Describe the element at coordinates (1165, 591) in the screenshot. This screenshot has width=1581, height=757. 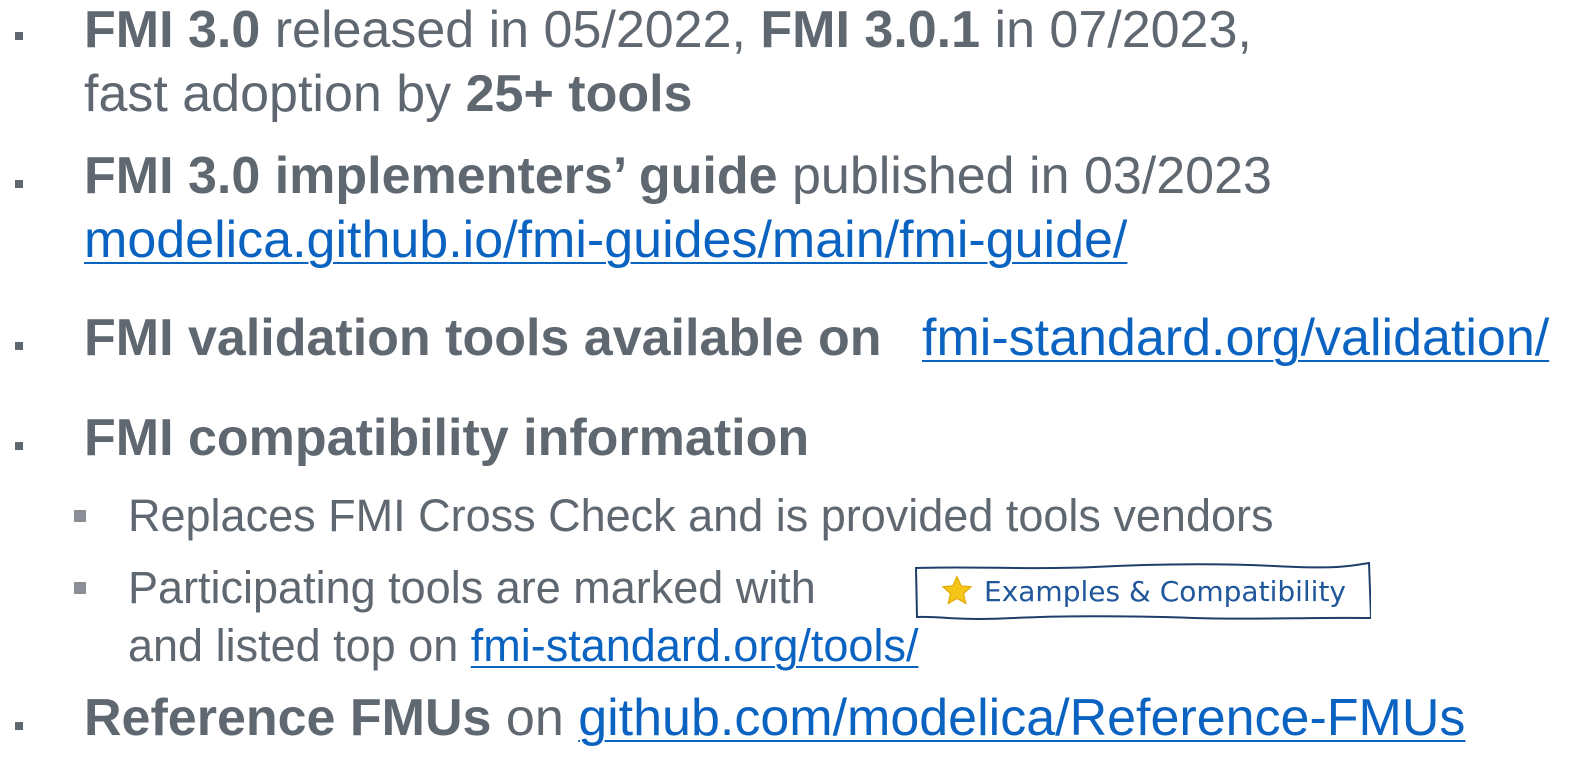
I see `badge-label: Examples & Compatibility` at that location.